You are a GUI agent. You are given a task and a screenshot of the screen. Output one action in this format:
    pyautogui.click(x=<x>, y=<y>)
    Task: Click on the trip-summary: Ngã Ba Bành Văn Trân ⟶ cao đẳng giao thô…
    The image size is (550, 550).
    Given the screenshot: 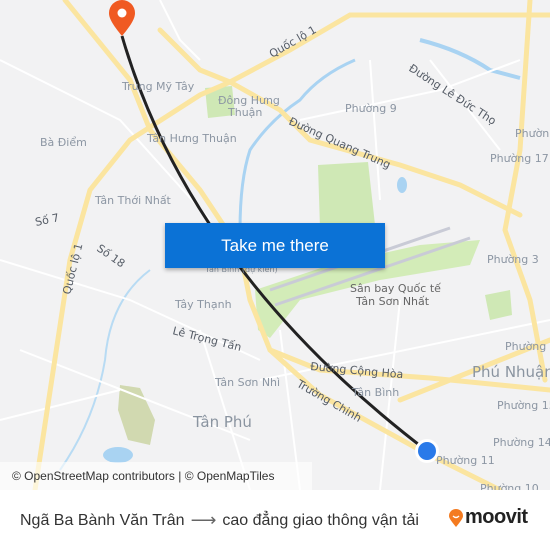 What is the action you would take?
    pyautogui.click(x=219, y=520)
    